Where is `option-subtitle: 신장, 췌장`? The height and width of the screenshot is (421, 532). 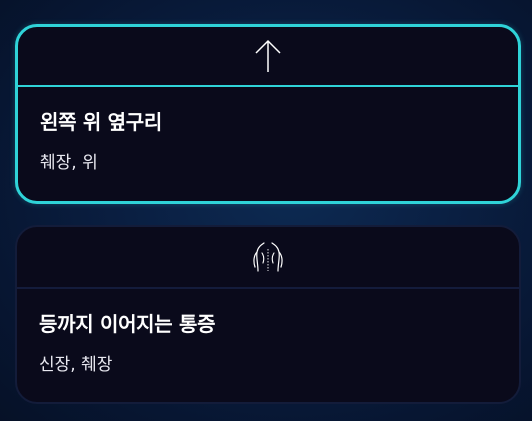
option-subtitle: 신장, 췌장 is located at coordinates (76, 365).